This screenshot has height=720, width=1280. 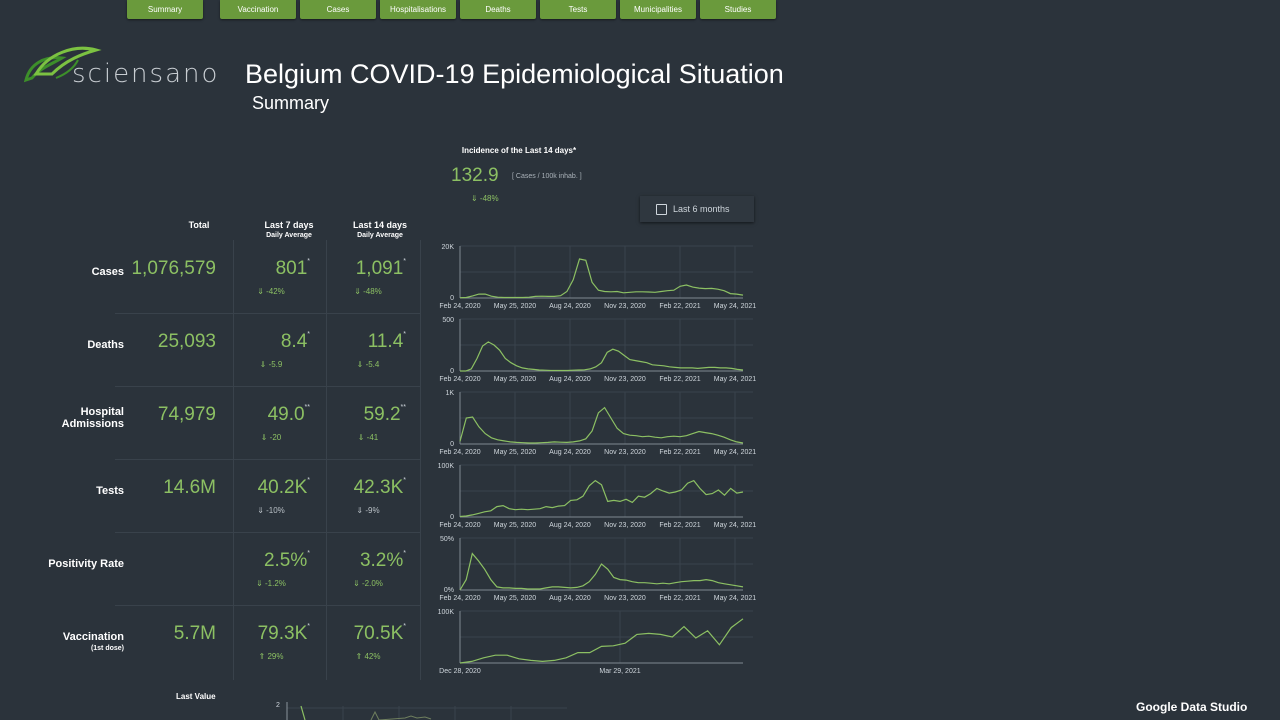 What do you see at coordinates (448, 247) in the screenshot?
I see `chart-ytick-top: 20K` at bounding box center [448, 247].